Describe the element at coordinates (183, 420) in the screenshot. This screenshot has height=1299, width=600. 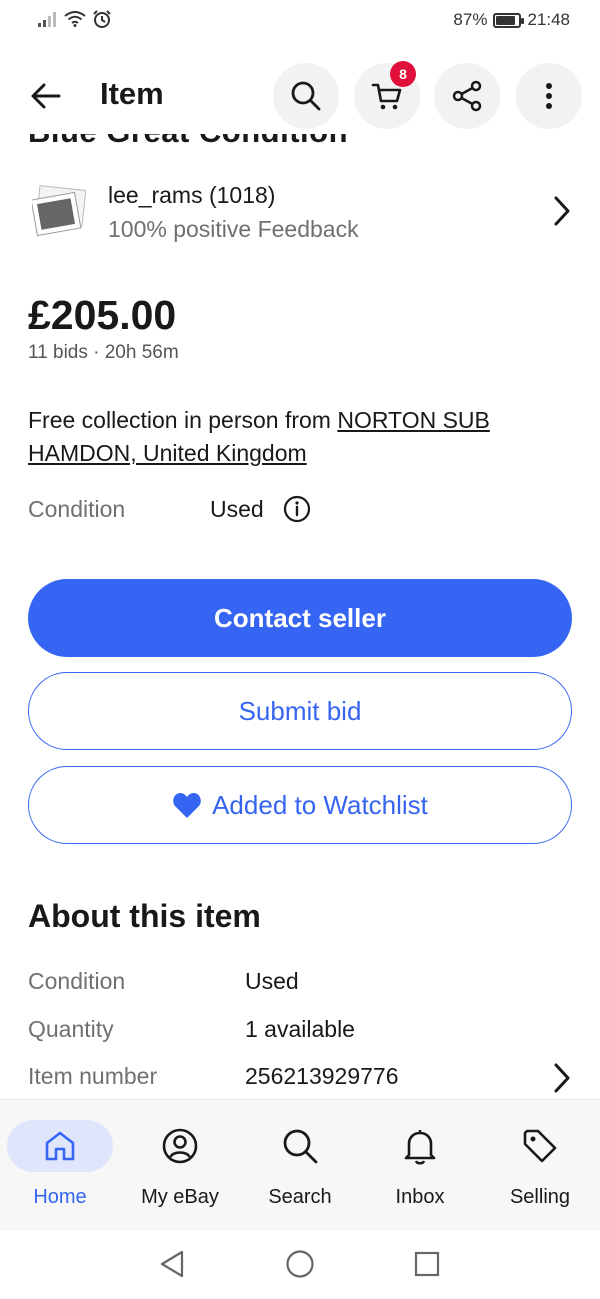
I see `collection-text: Free collection in person from` at that location.